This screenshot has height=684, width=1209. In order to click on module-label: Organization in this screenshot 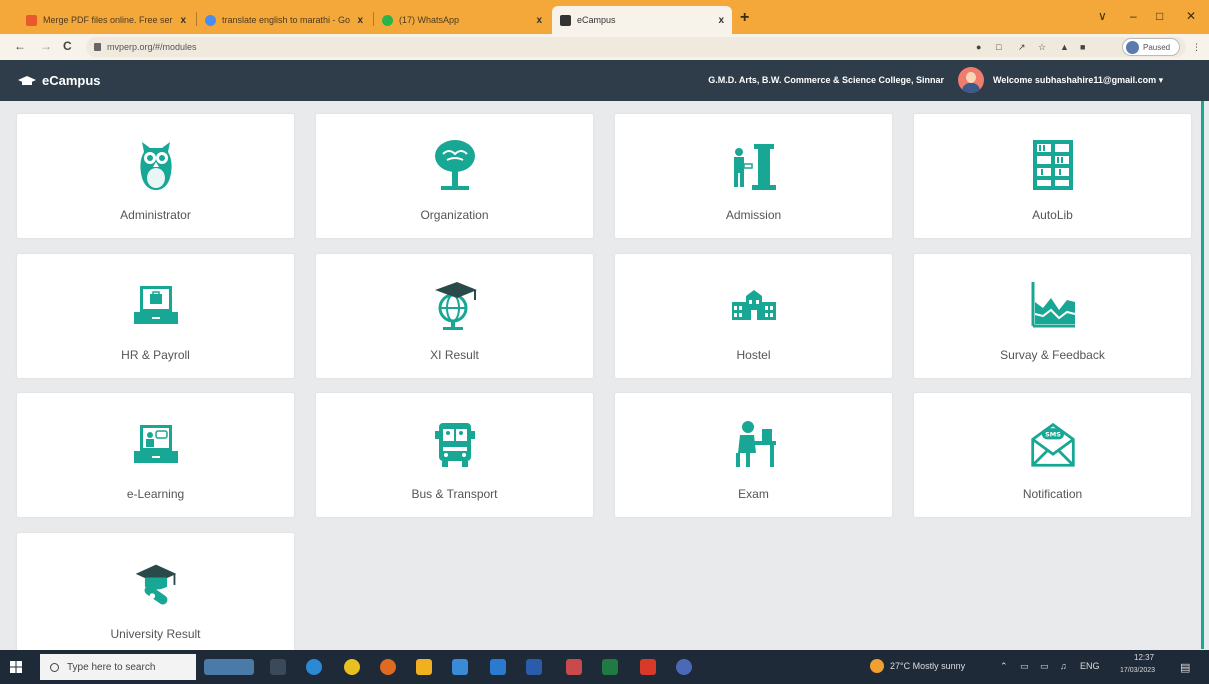, I will do `click(454, 215)`.